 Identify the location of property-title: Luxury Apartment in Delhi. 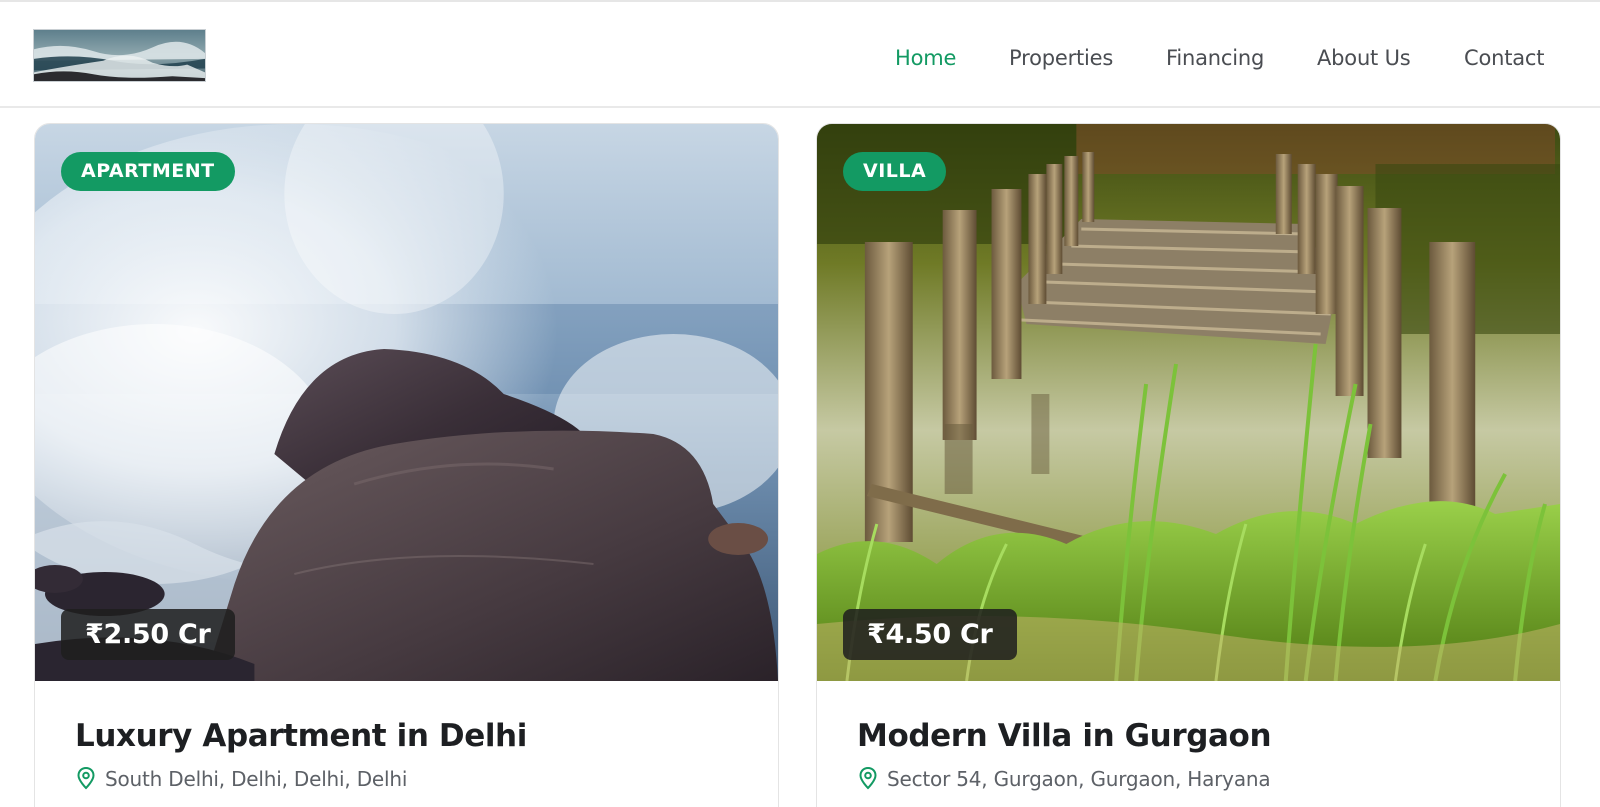
(301, 736).